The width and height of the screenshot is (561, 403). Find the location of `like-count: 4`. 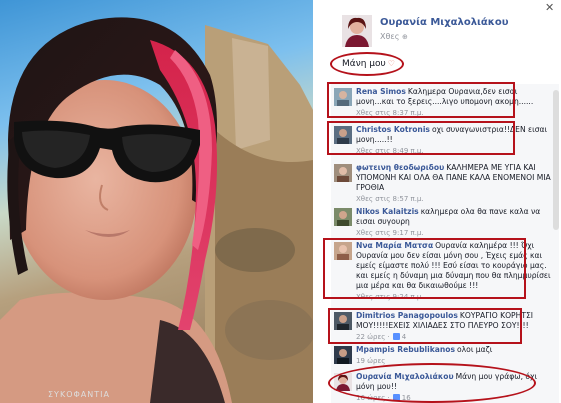

like-count: 4 is located at coordinates (404, 337).